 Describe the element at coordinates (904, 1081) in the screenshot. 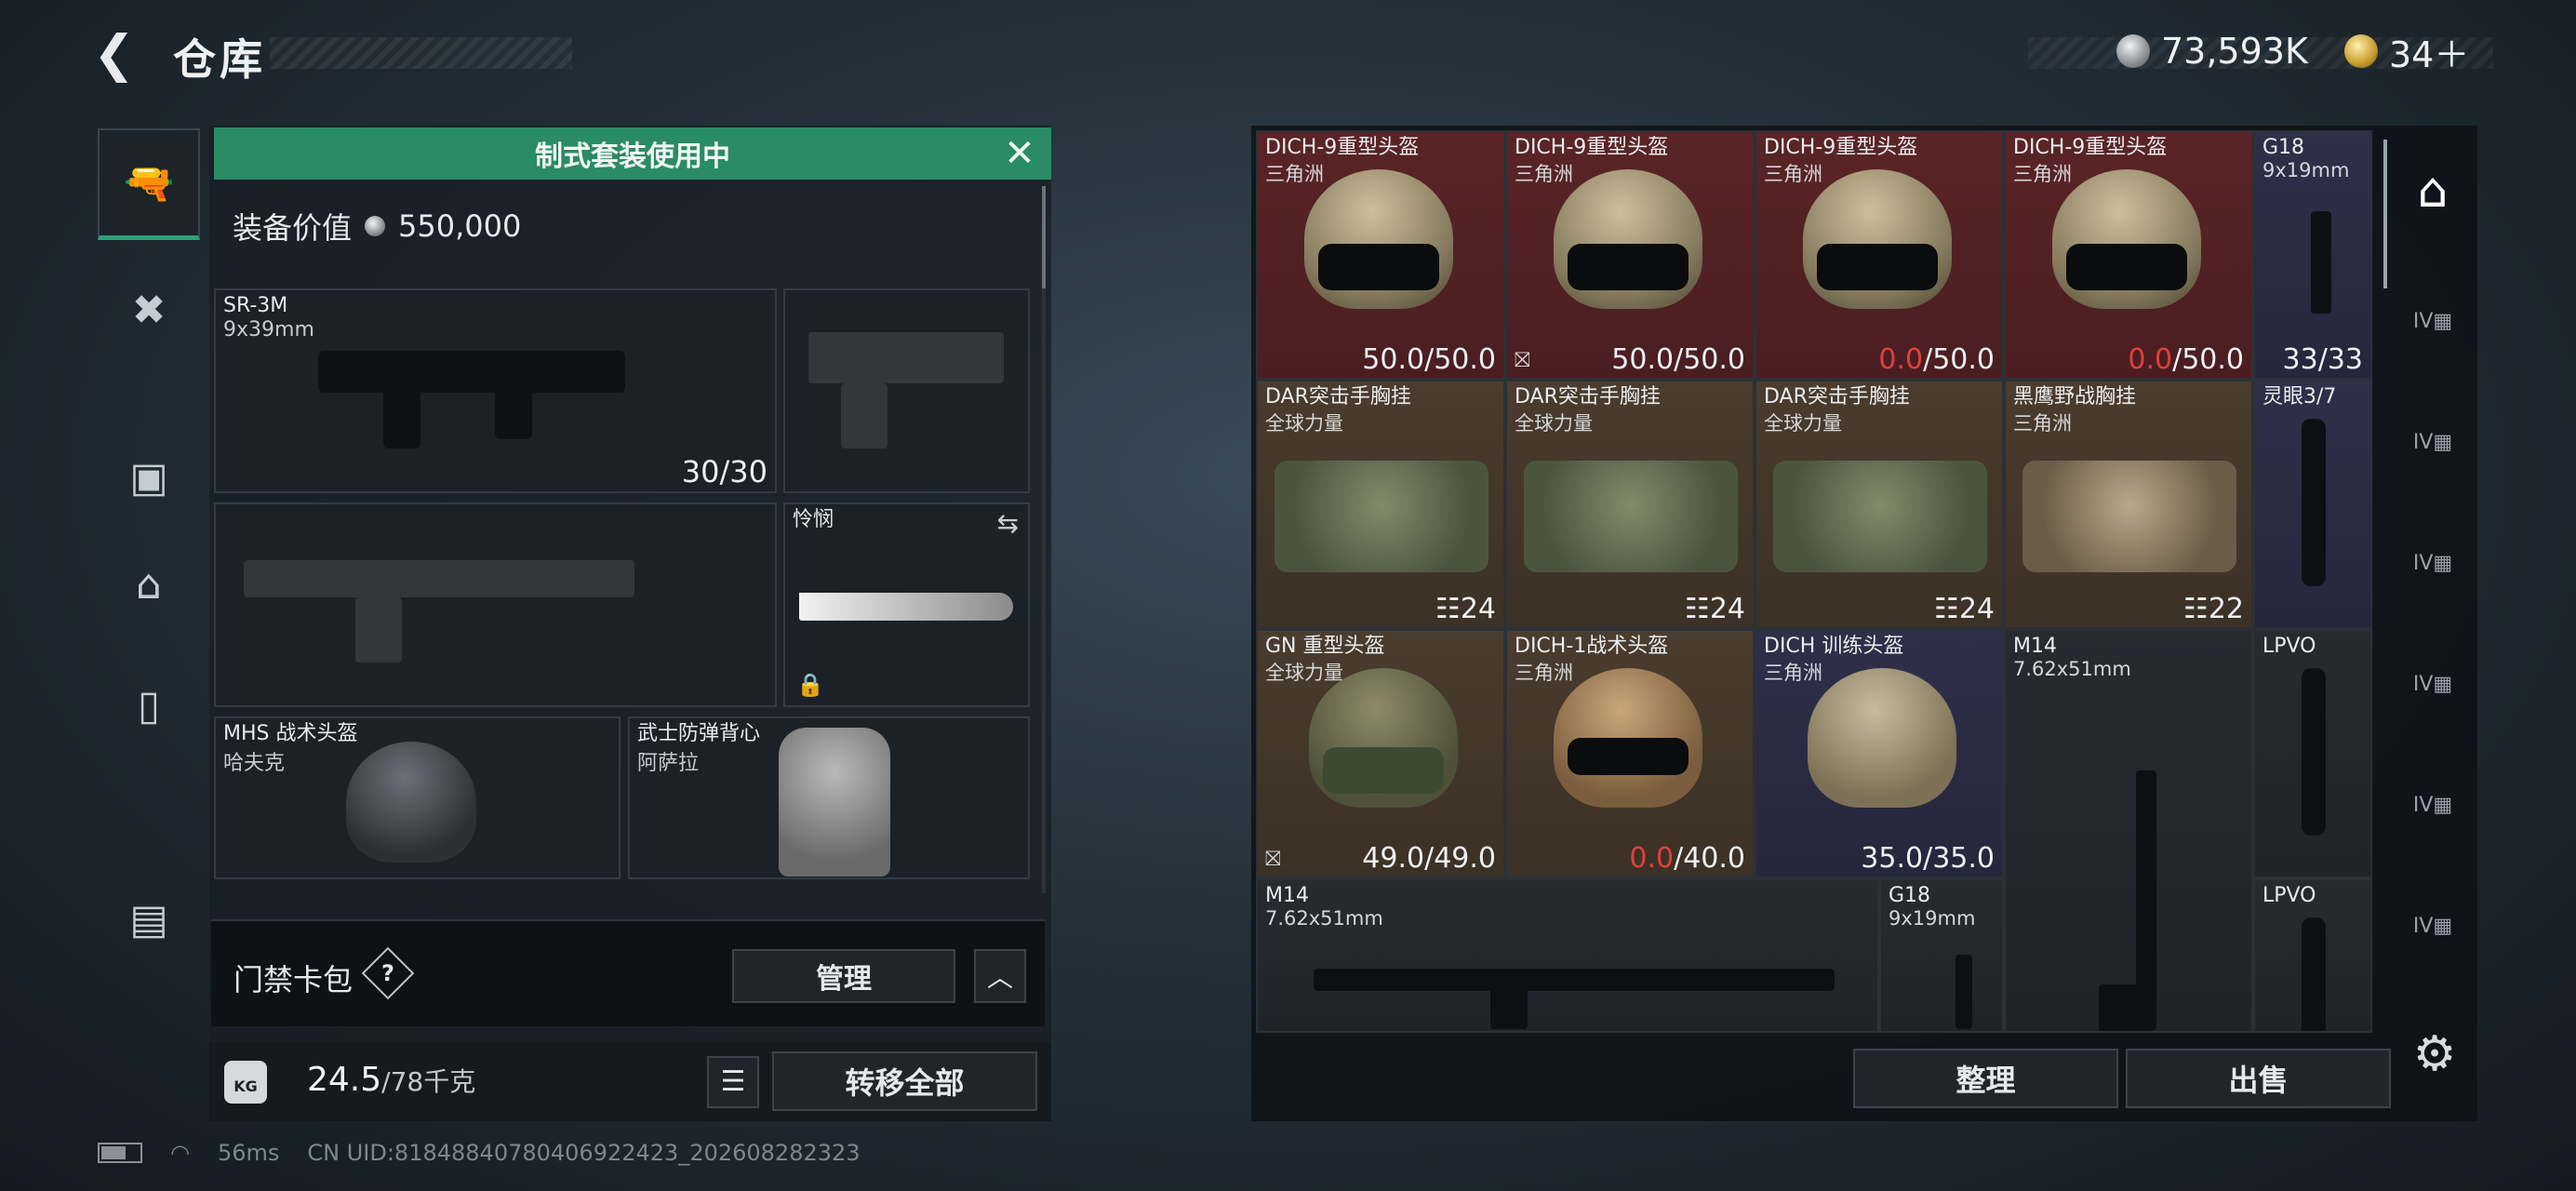

I see `transfer-all-button: 转移全部` at that location.